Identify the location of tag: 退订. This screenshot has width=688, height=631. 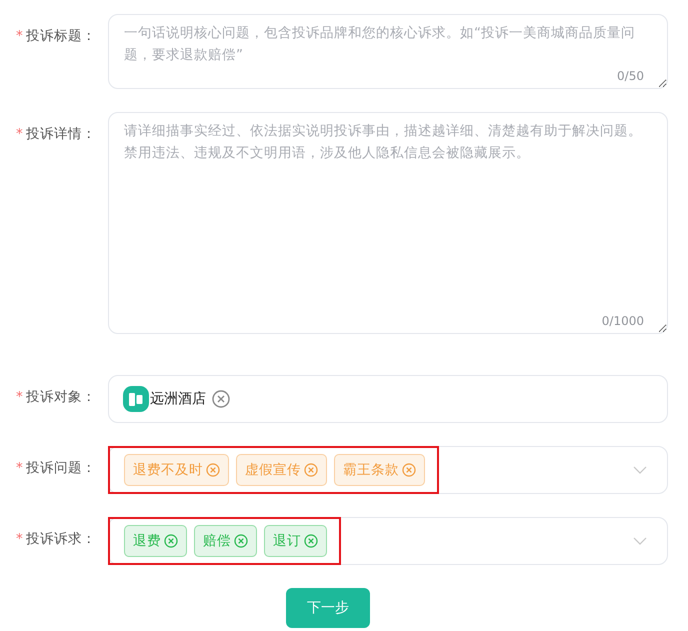
(295, 541).